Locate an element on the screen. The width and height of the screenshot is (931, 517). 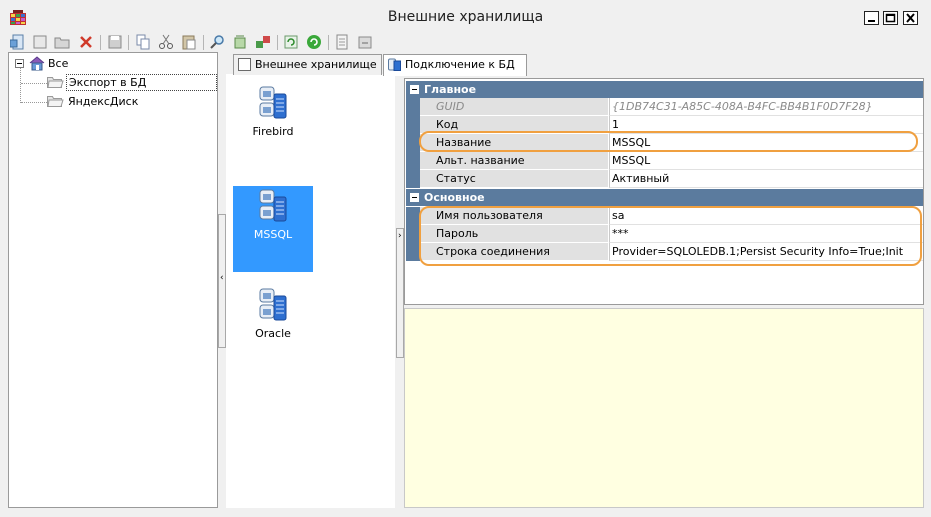
category-label: Основное is located at coordinates (454, 197).